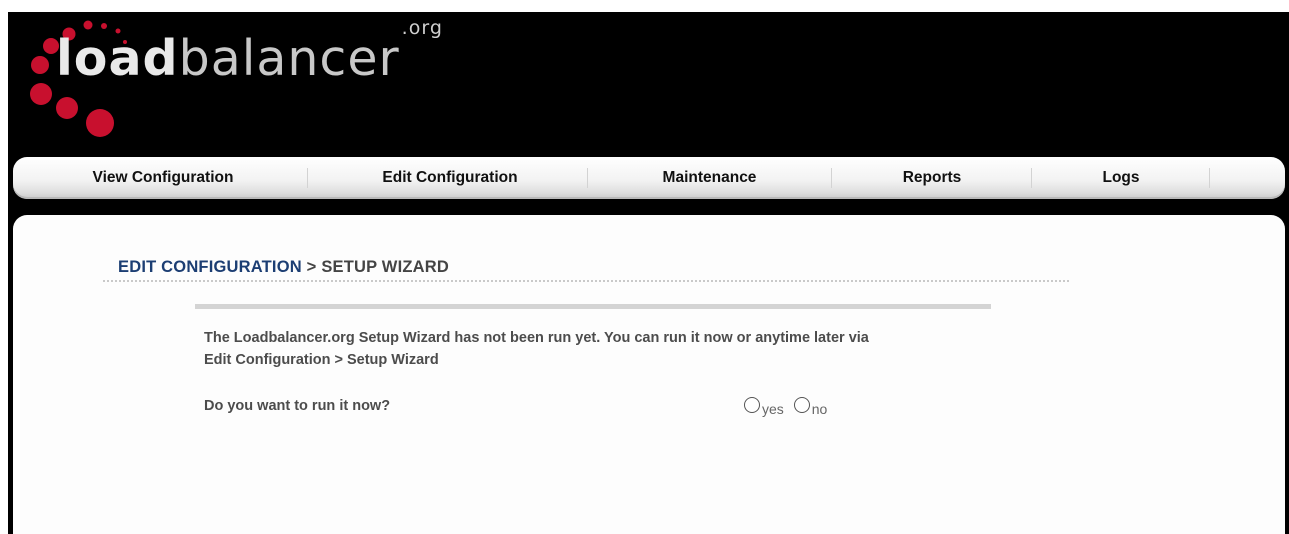 The width and height of the screenshot is (1289, 534). I want to click on nav-reports: Reports, so click(932, 178).